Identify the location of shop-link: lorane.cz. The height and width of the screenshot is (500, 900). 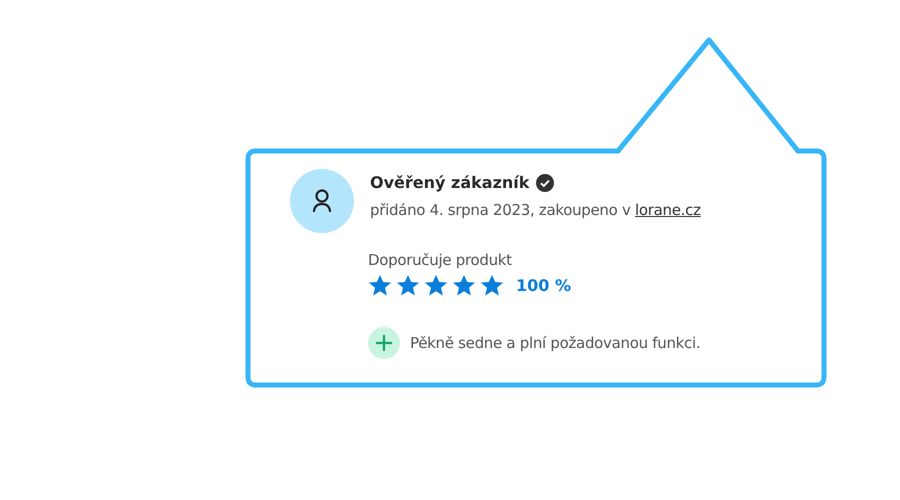
(668, 210).